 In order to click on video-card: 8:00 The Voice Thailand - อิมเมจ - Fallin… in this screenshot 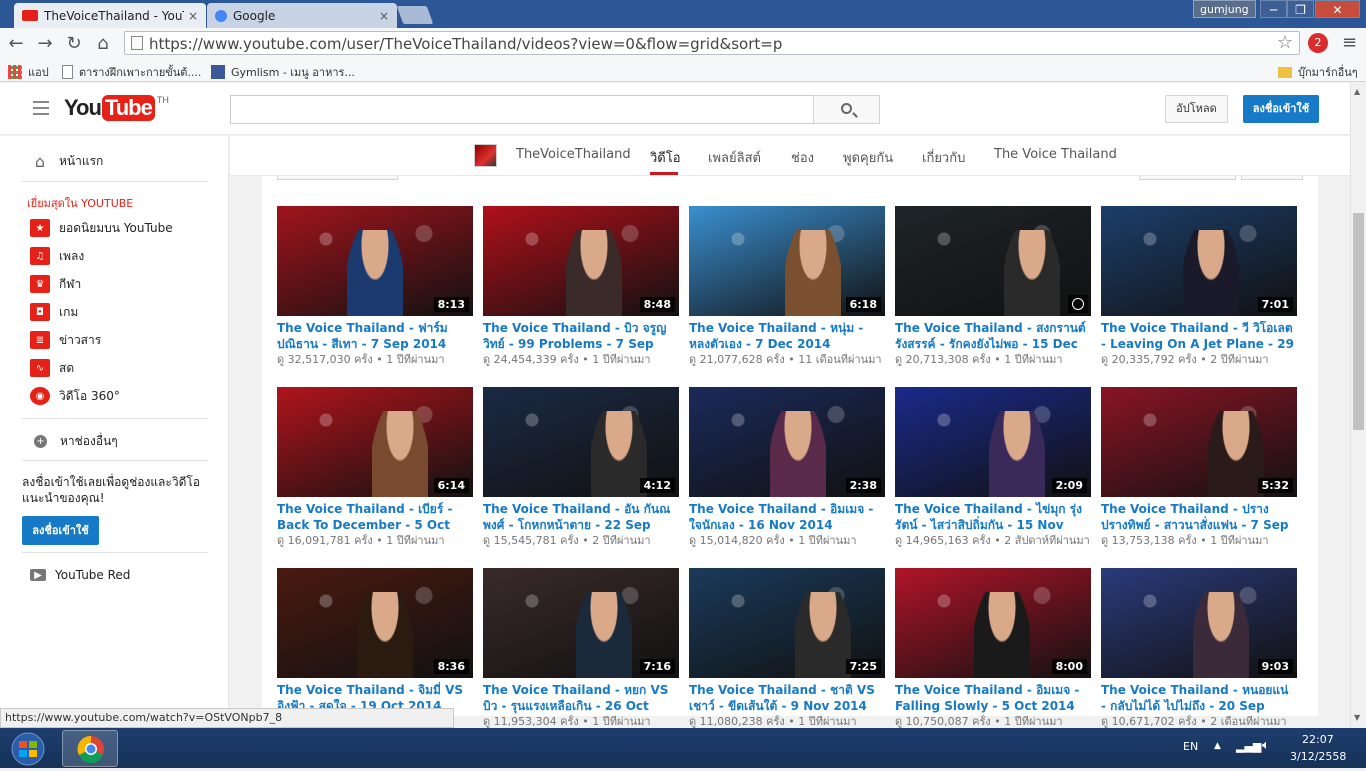, I will do `click(993, 648)`.